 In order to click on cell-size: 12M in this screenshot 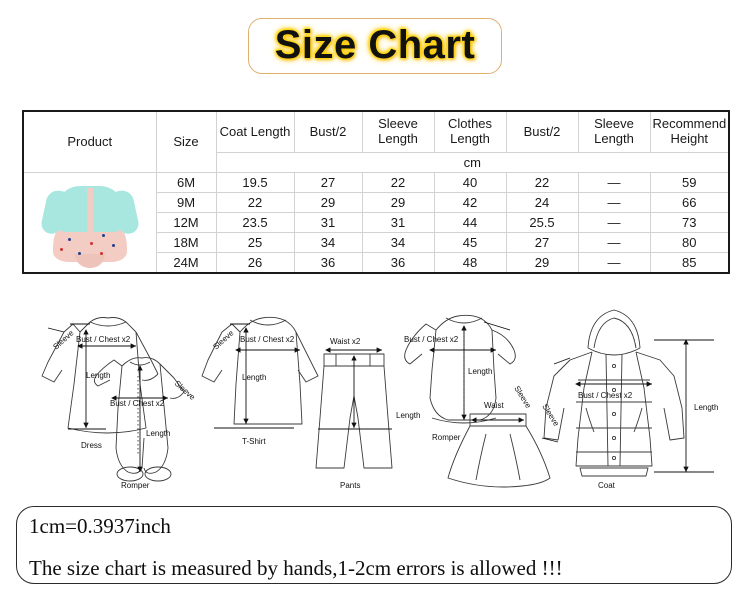, I will do `click(186, 222)`.